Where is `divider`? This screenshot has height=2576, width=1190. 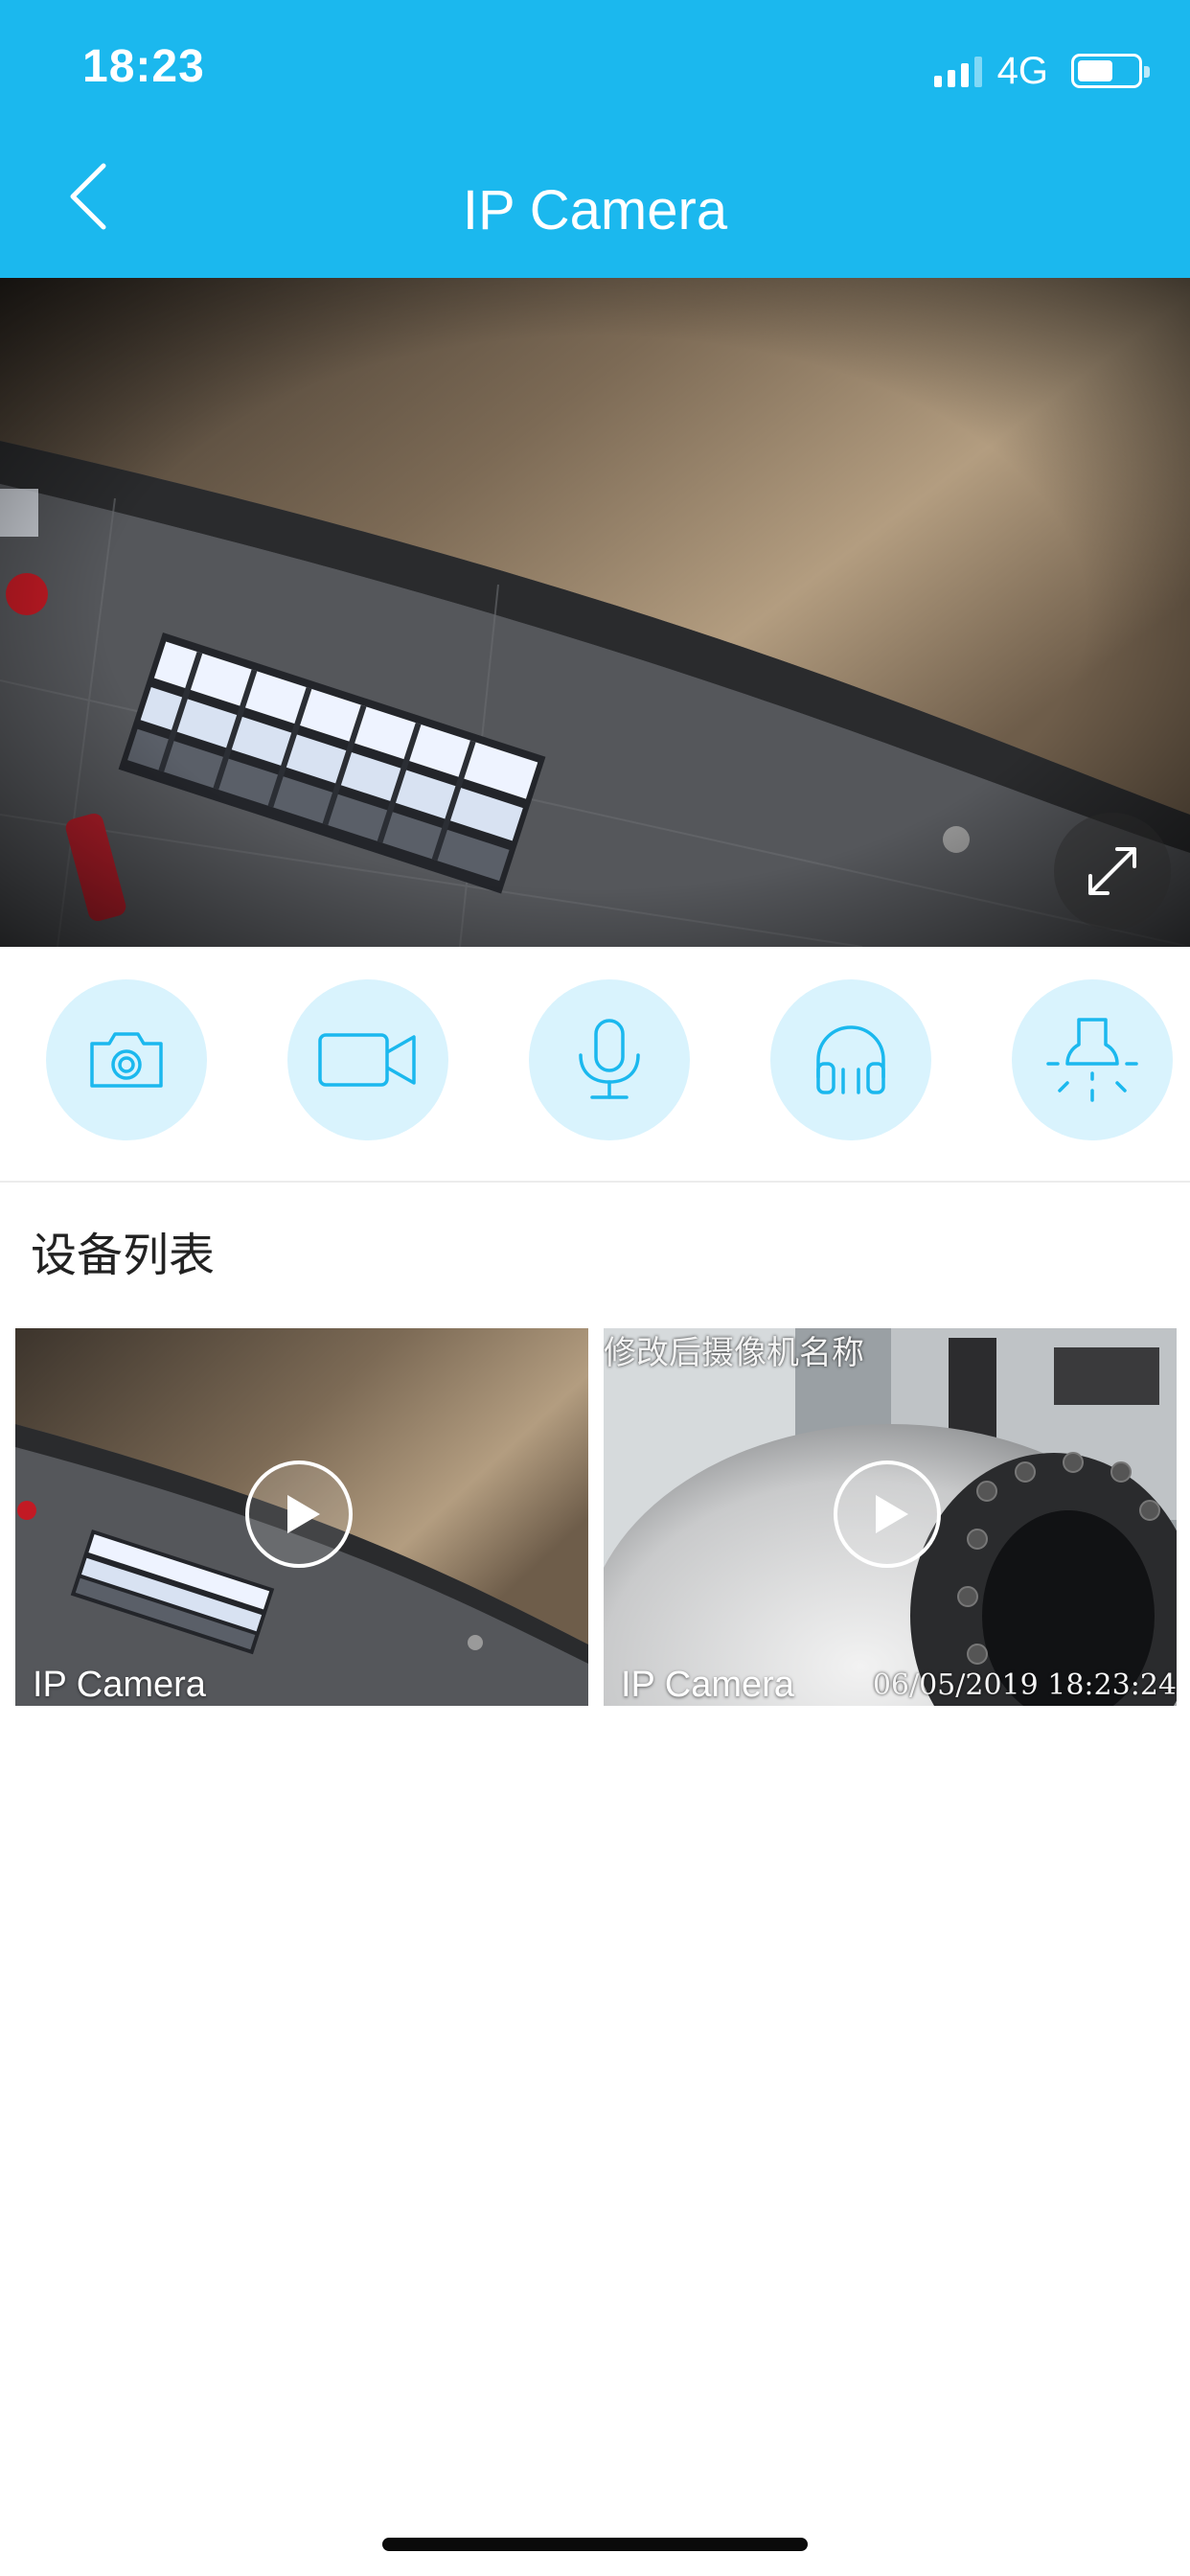 divider is located at coordinates (595, 1182).